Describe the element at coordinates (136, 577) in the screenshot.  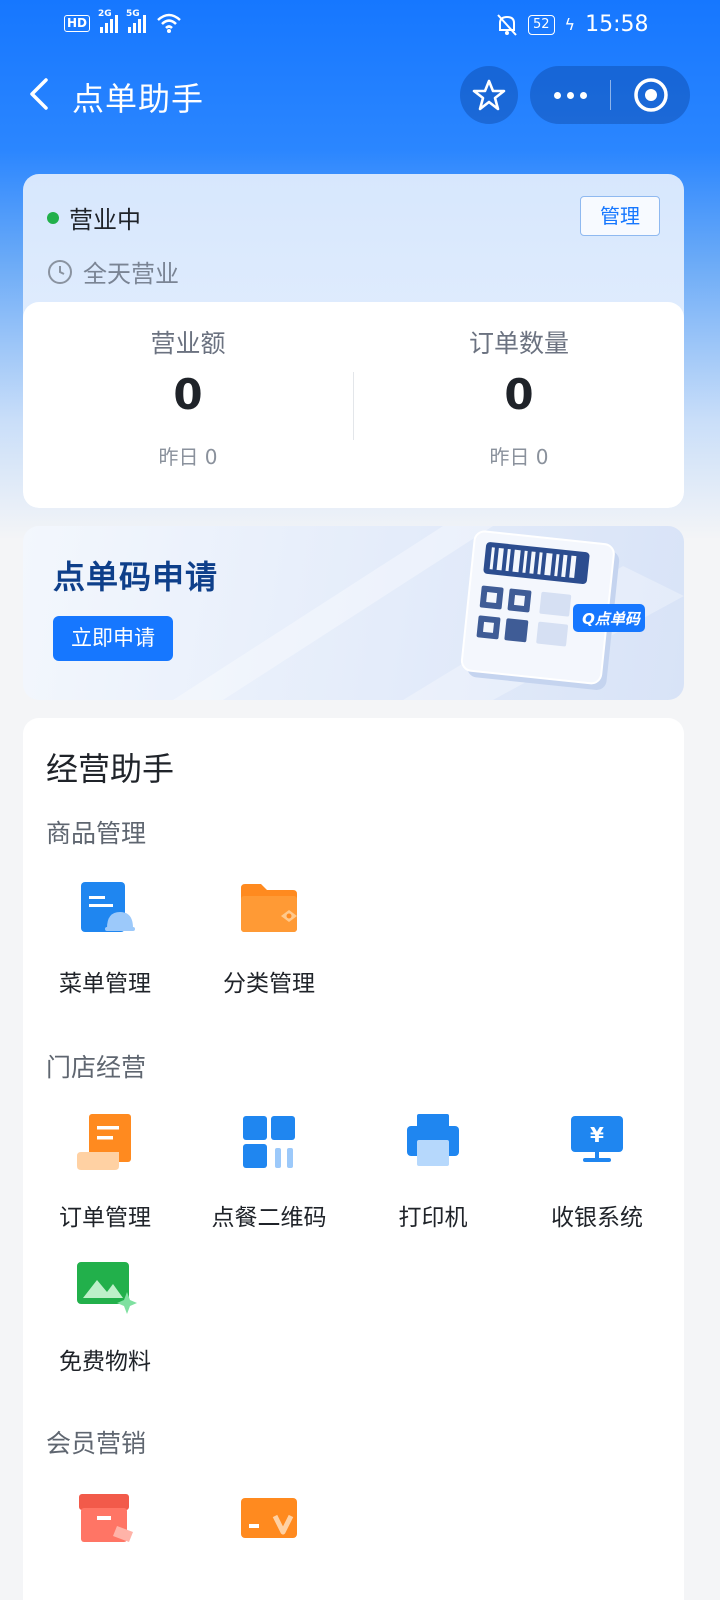
I see `banner-title: 点单码申请` at that location.